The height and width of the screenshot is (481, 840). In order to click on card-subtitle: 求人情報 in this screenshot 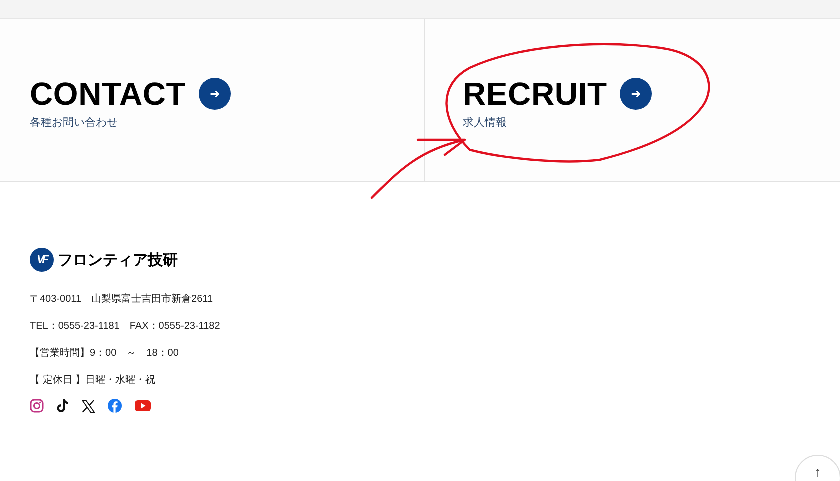, I will do `click(485, 123)`.